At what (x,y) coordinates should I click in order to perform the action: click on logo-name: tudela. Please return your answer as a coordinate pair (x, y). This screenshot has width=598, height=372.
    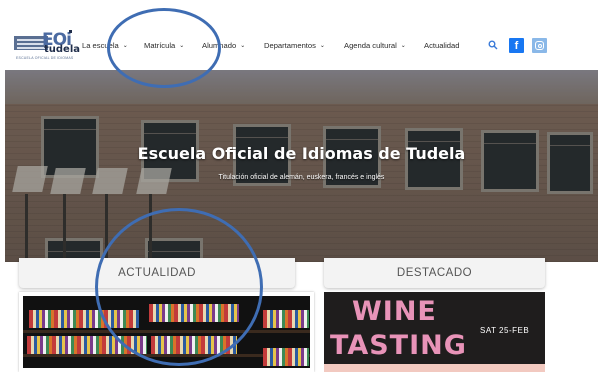
    Looking at the image, I should click on (62, 49).